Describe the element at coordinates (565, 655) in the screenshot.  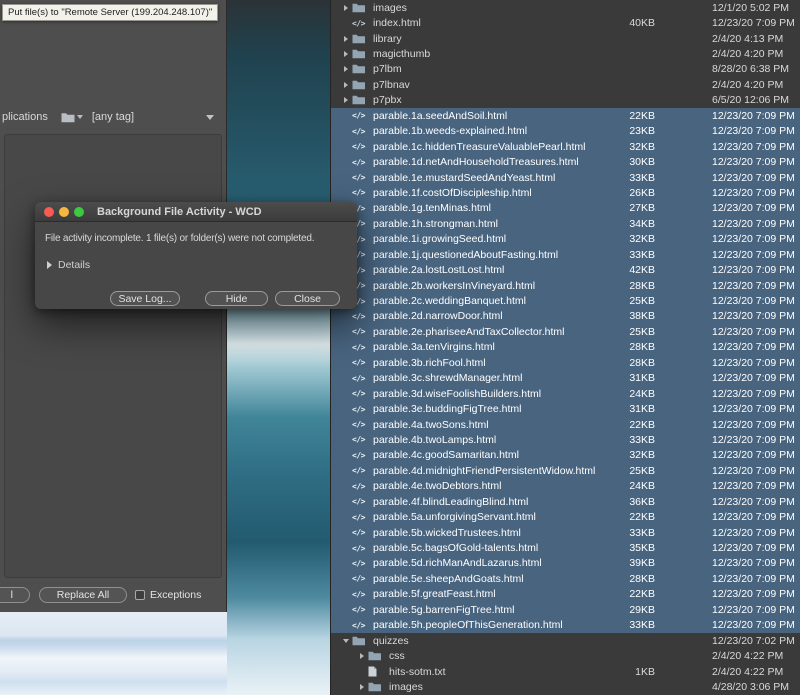
I see `file-row: css 2/4/20 4:22 PM` at that location.